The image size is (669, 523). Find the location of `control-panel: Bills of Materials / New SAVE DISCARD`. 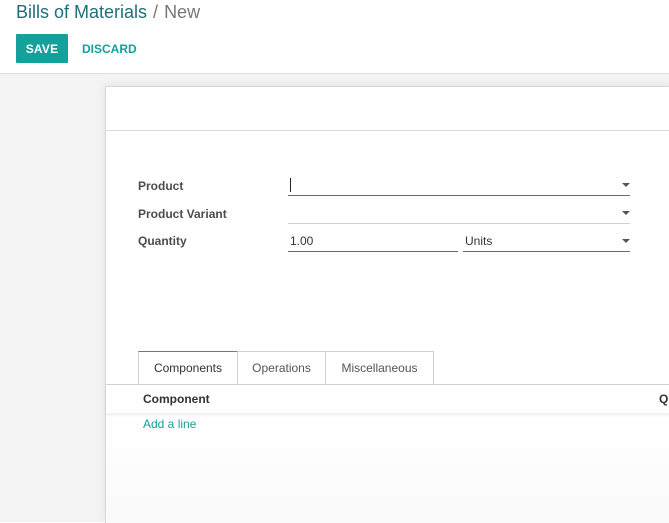

control-panel: Bills of Materials / New SAVE DISCARD is located at coordinates (334, 37).